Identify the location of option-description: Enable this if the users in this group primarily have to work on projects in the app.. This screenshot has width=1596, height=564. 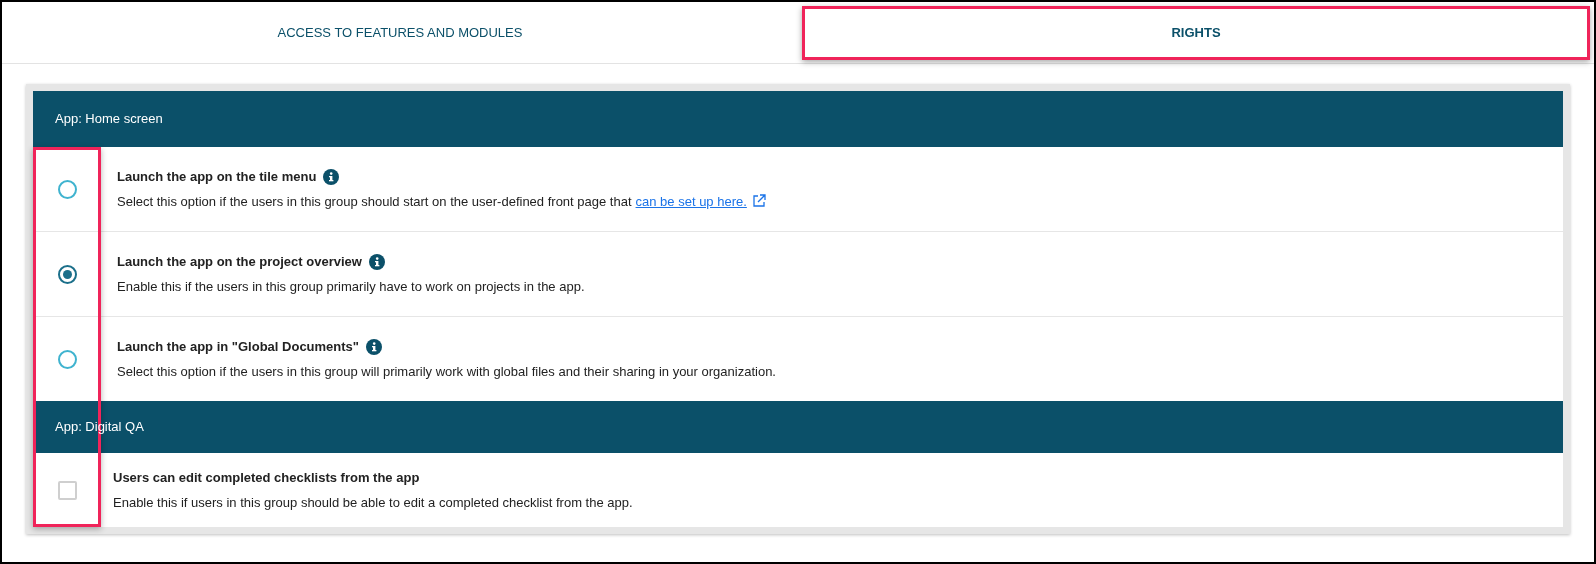
(351, 286).